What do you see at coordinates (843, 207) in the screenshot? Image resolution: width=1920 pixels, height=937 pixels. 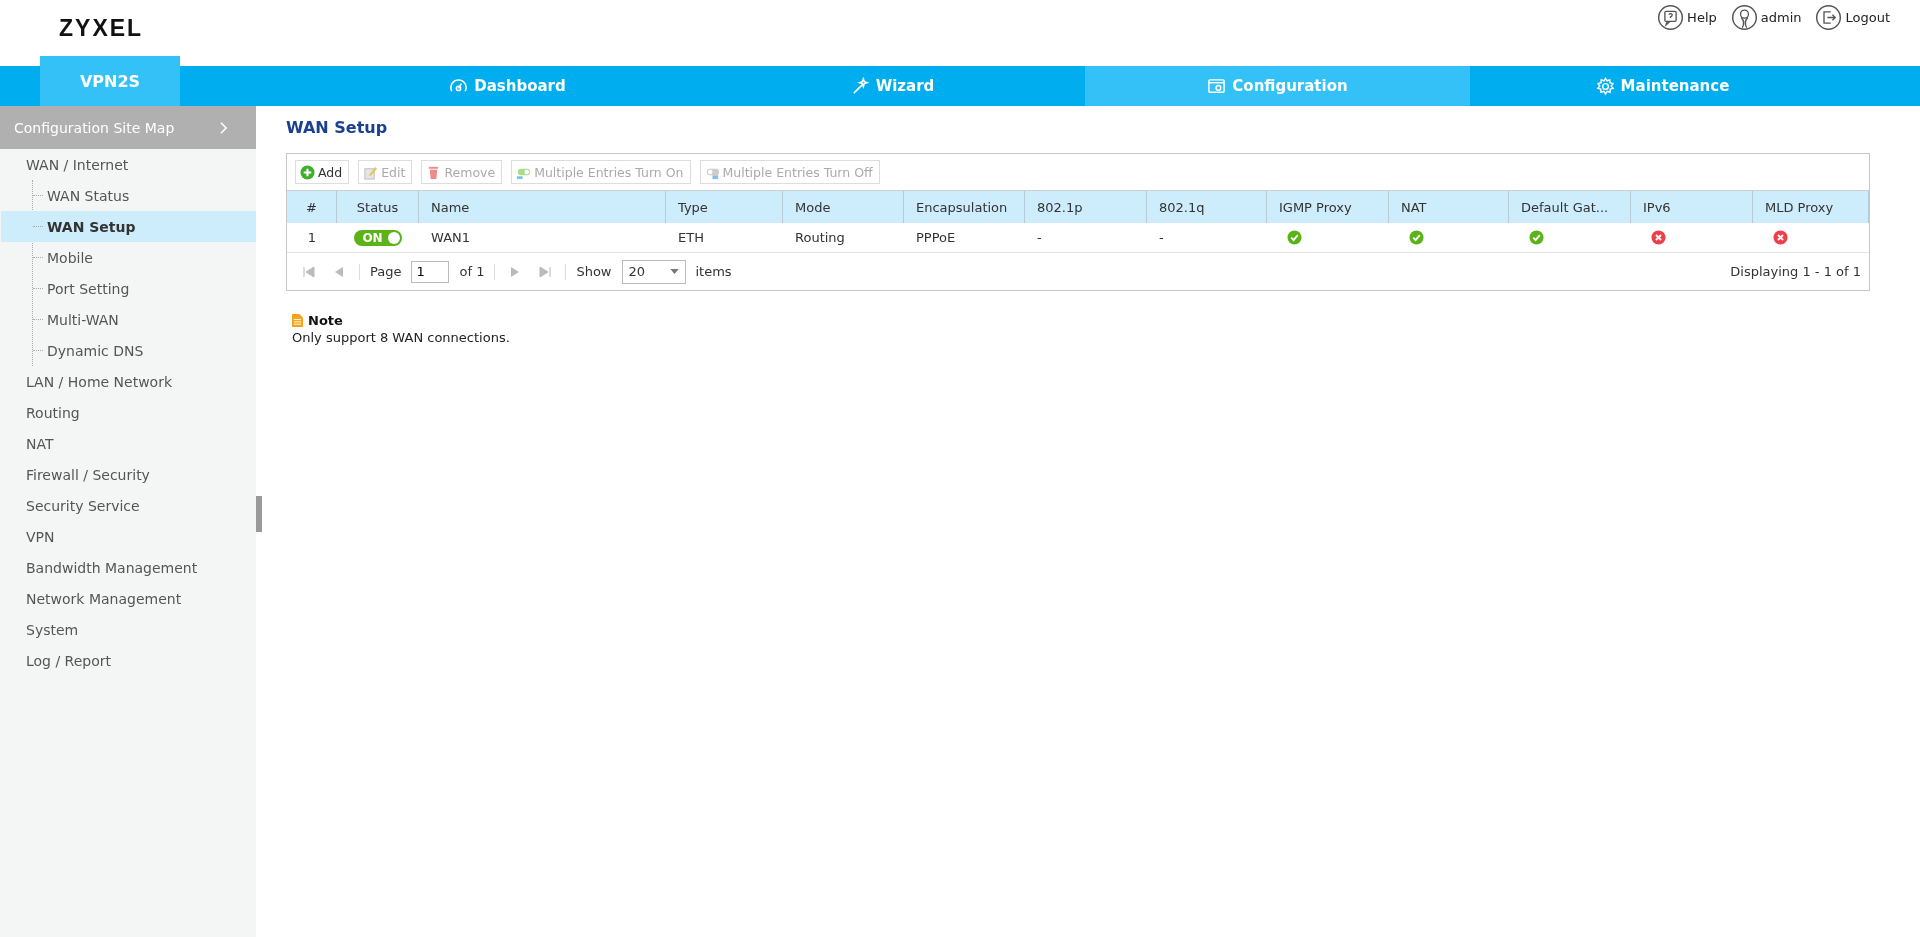 I see `column-header: Mode` at bounding box center [843, 207].